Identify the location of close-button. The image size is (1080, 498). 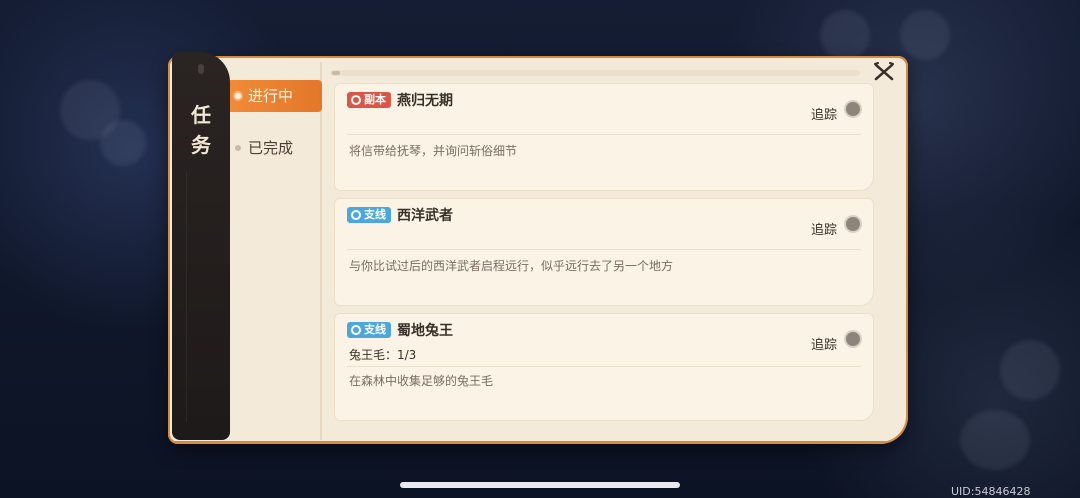
(884, 72).